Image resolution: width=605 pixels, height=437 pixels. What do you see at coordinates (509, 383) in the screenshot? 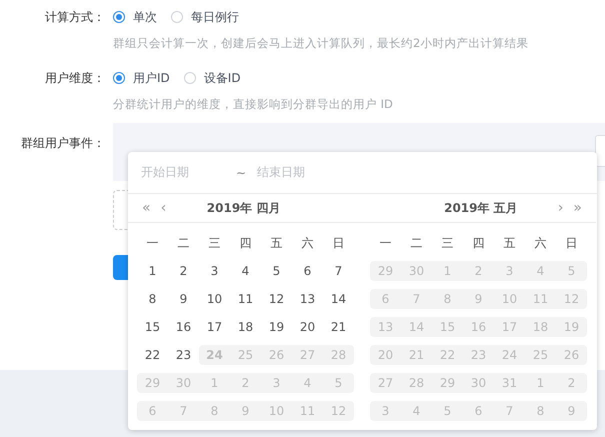
I see `date-cell: 31` at bounding box center [509, 383].